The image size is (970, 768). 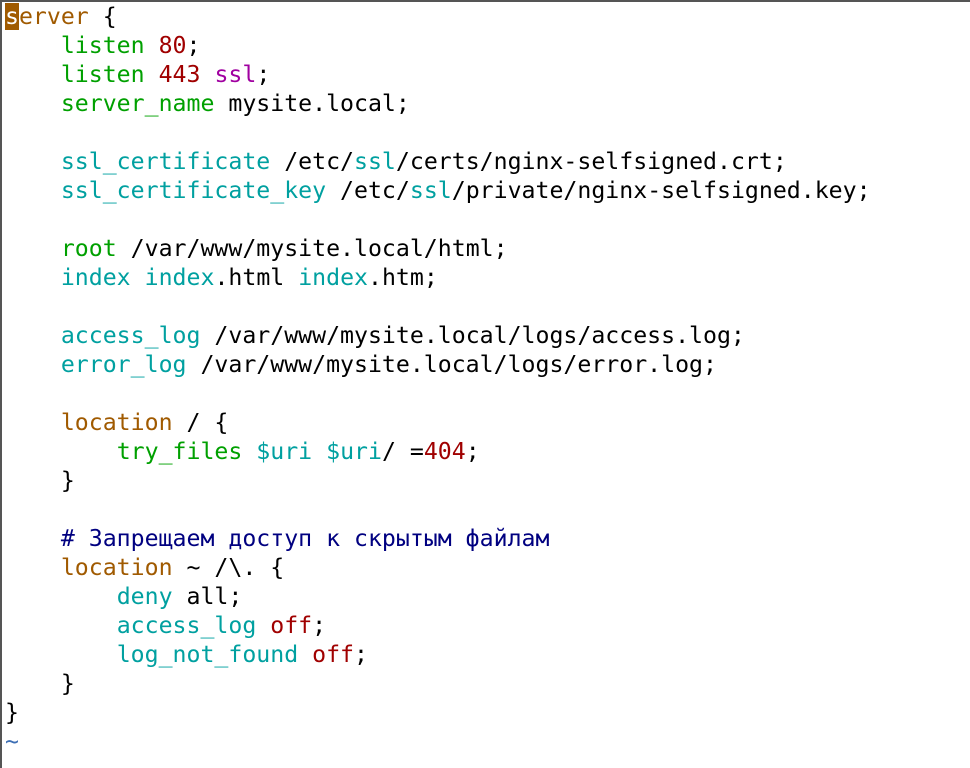 I want to click on code-token: log_not_found, so click(x=207, y=654).